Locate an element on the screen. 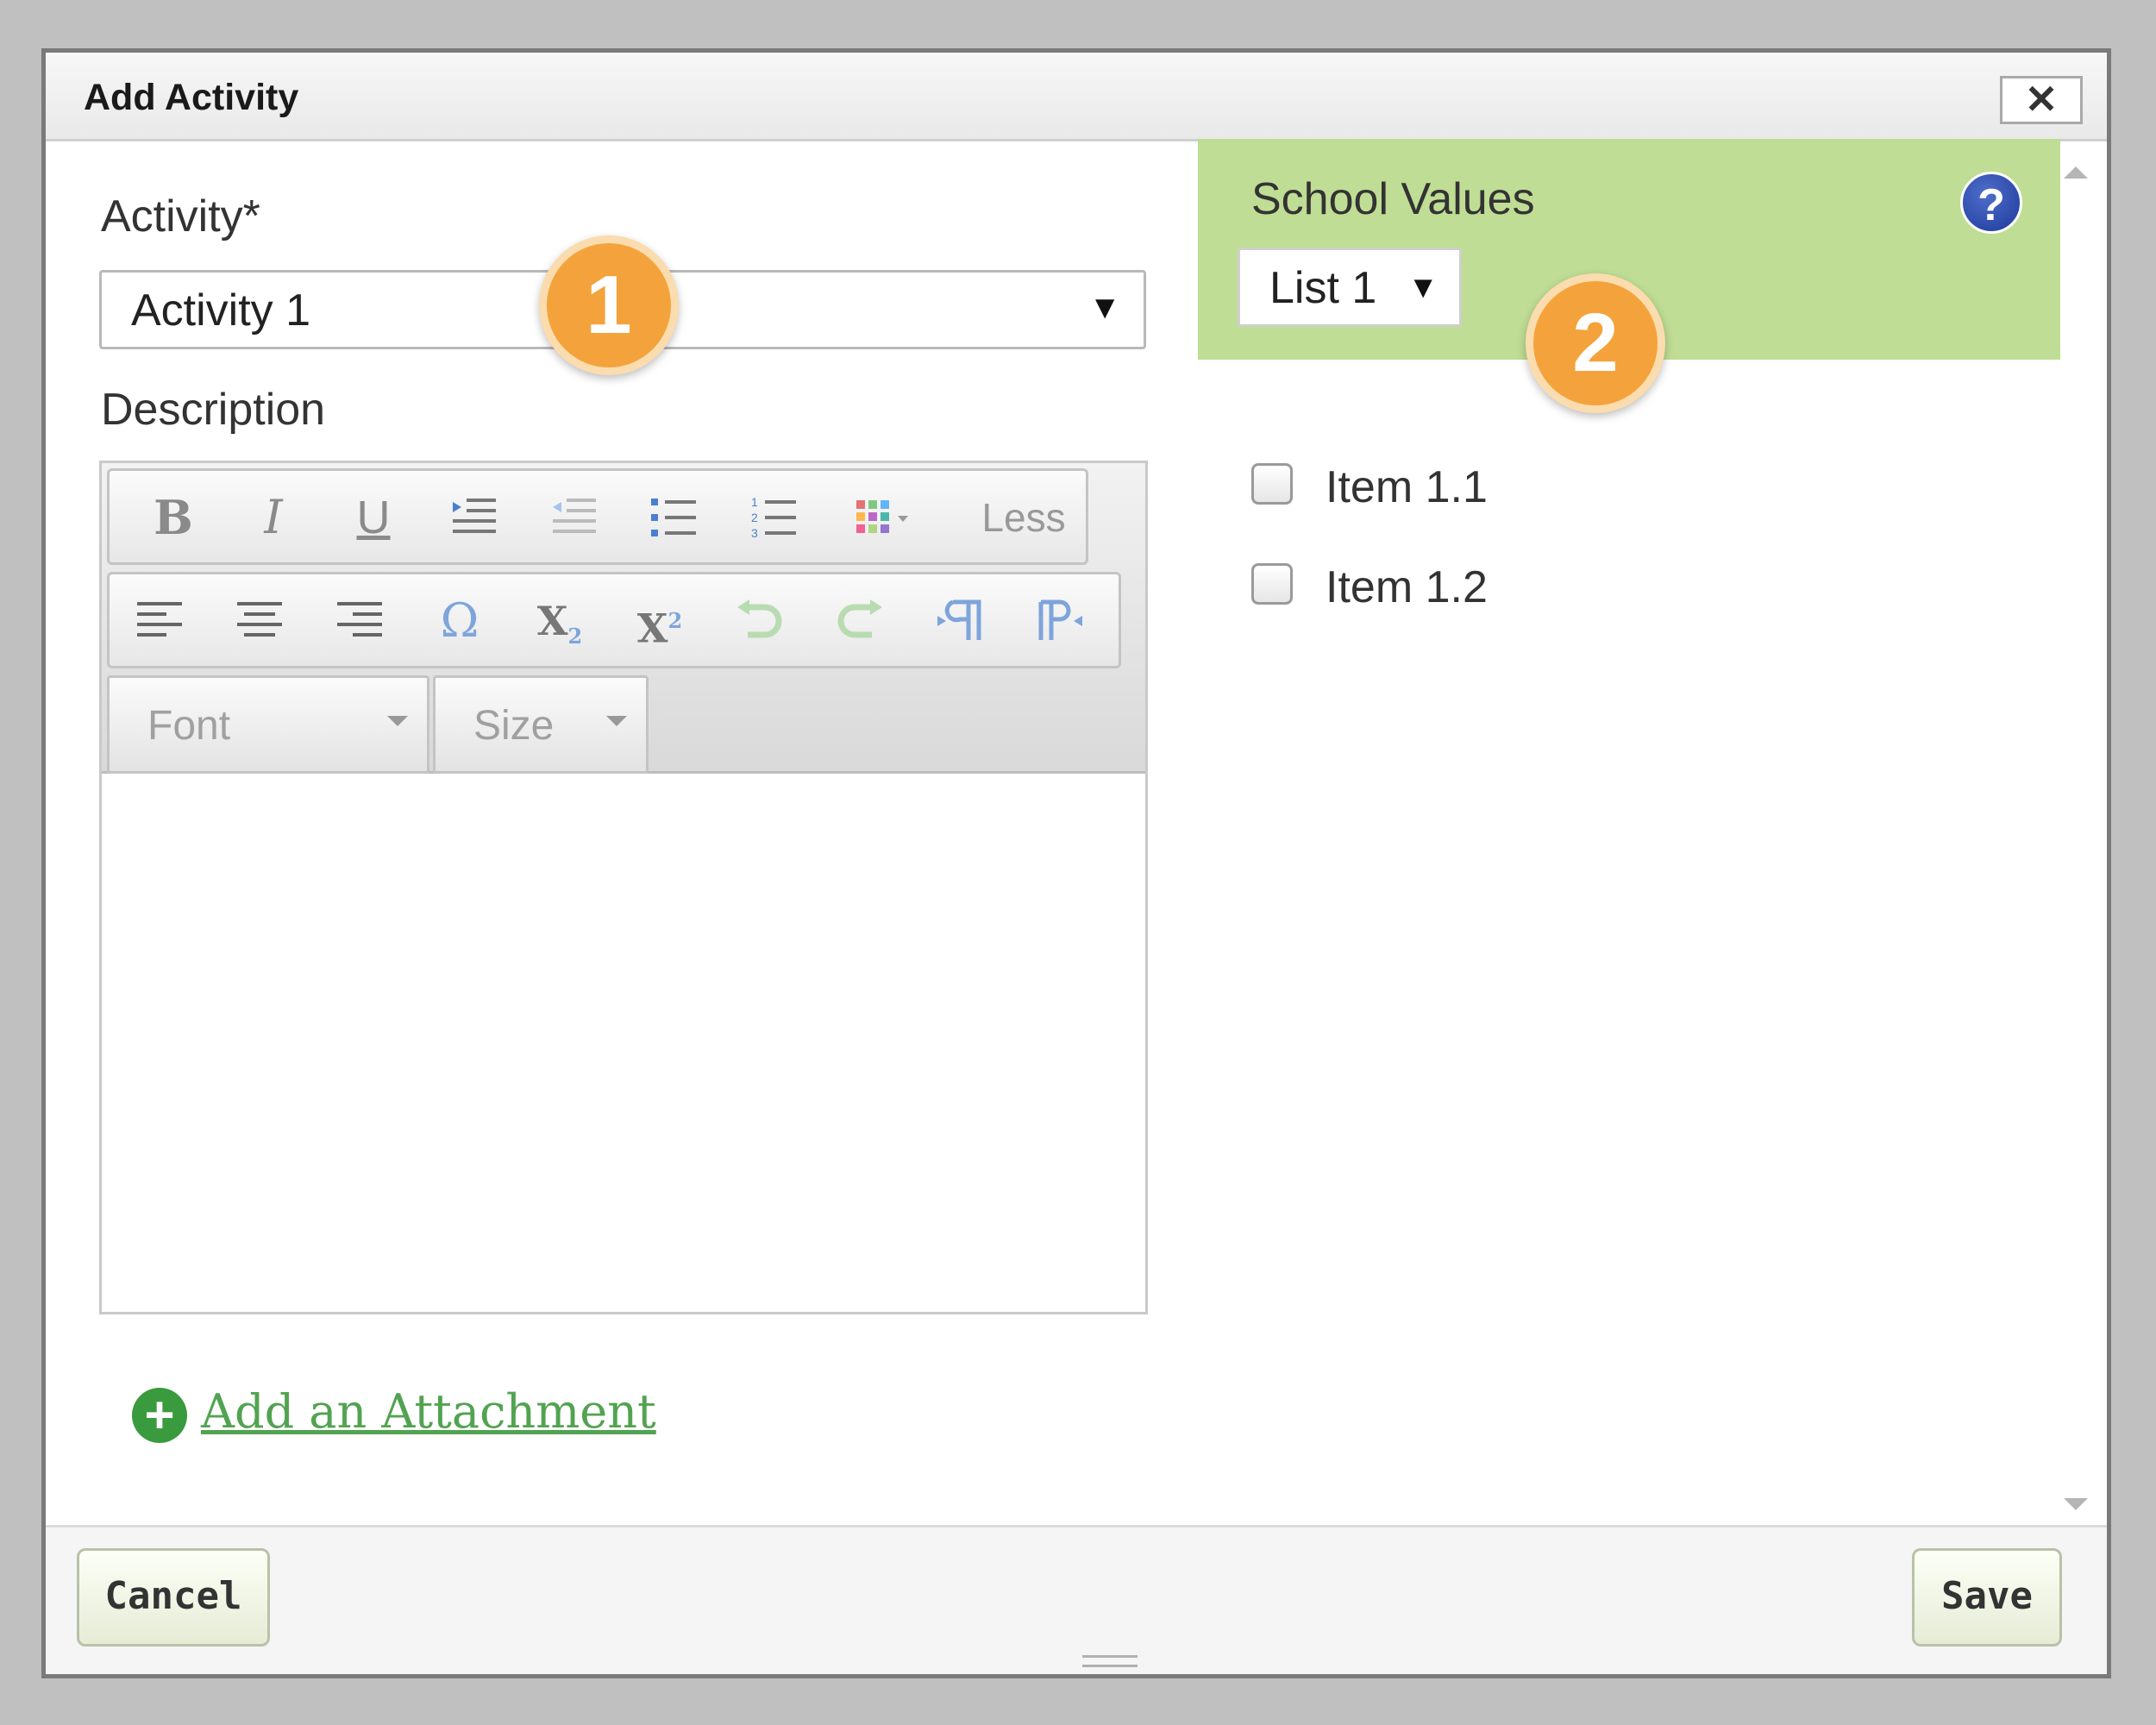  toolbar-row-2: Ω X2 X2 is located at coordinates (614, 620).